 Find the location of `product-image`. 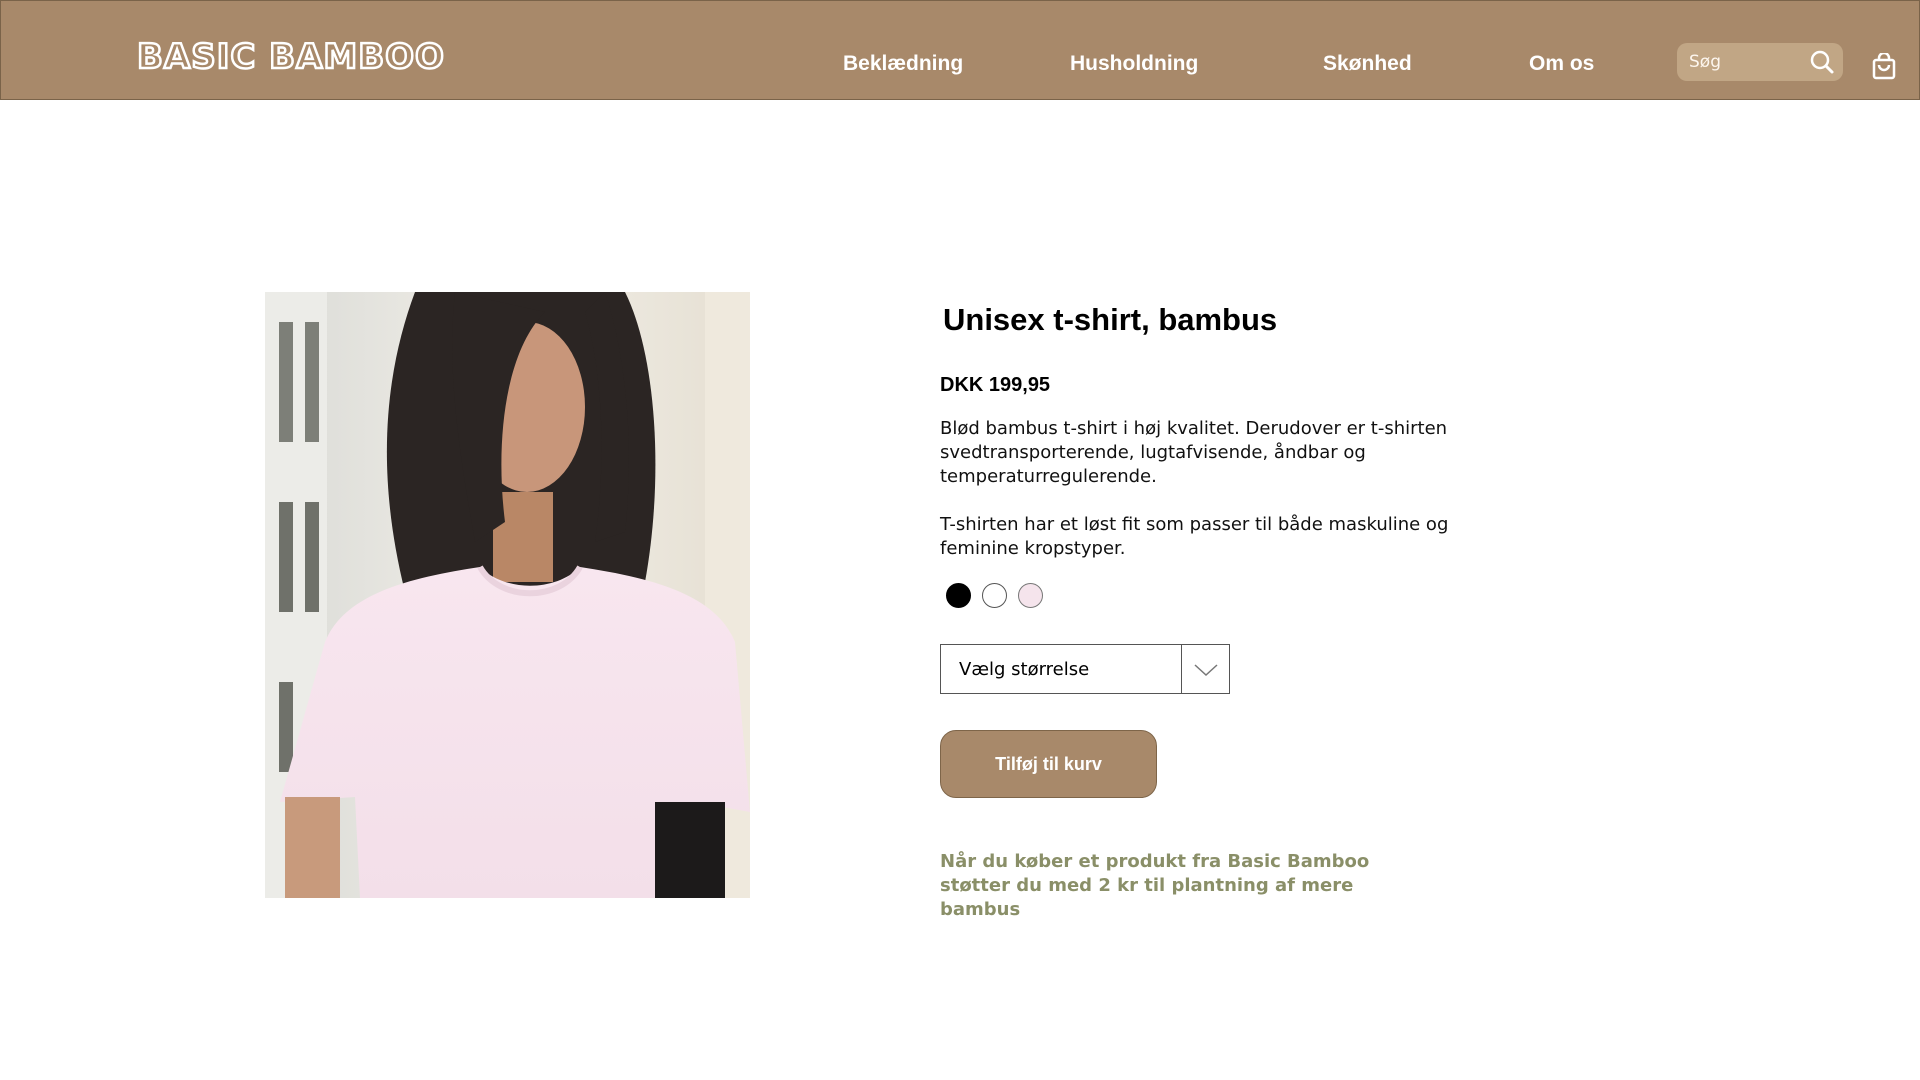

product-image is located at coordinates (507, 595).